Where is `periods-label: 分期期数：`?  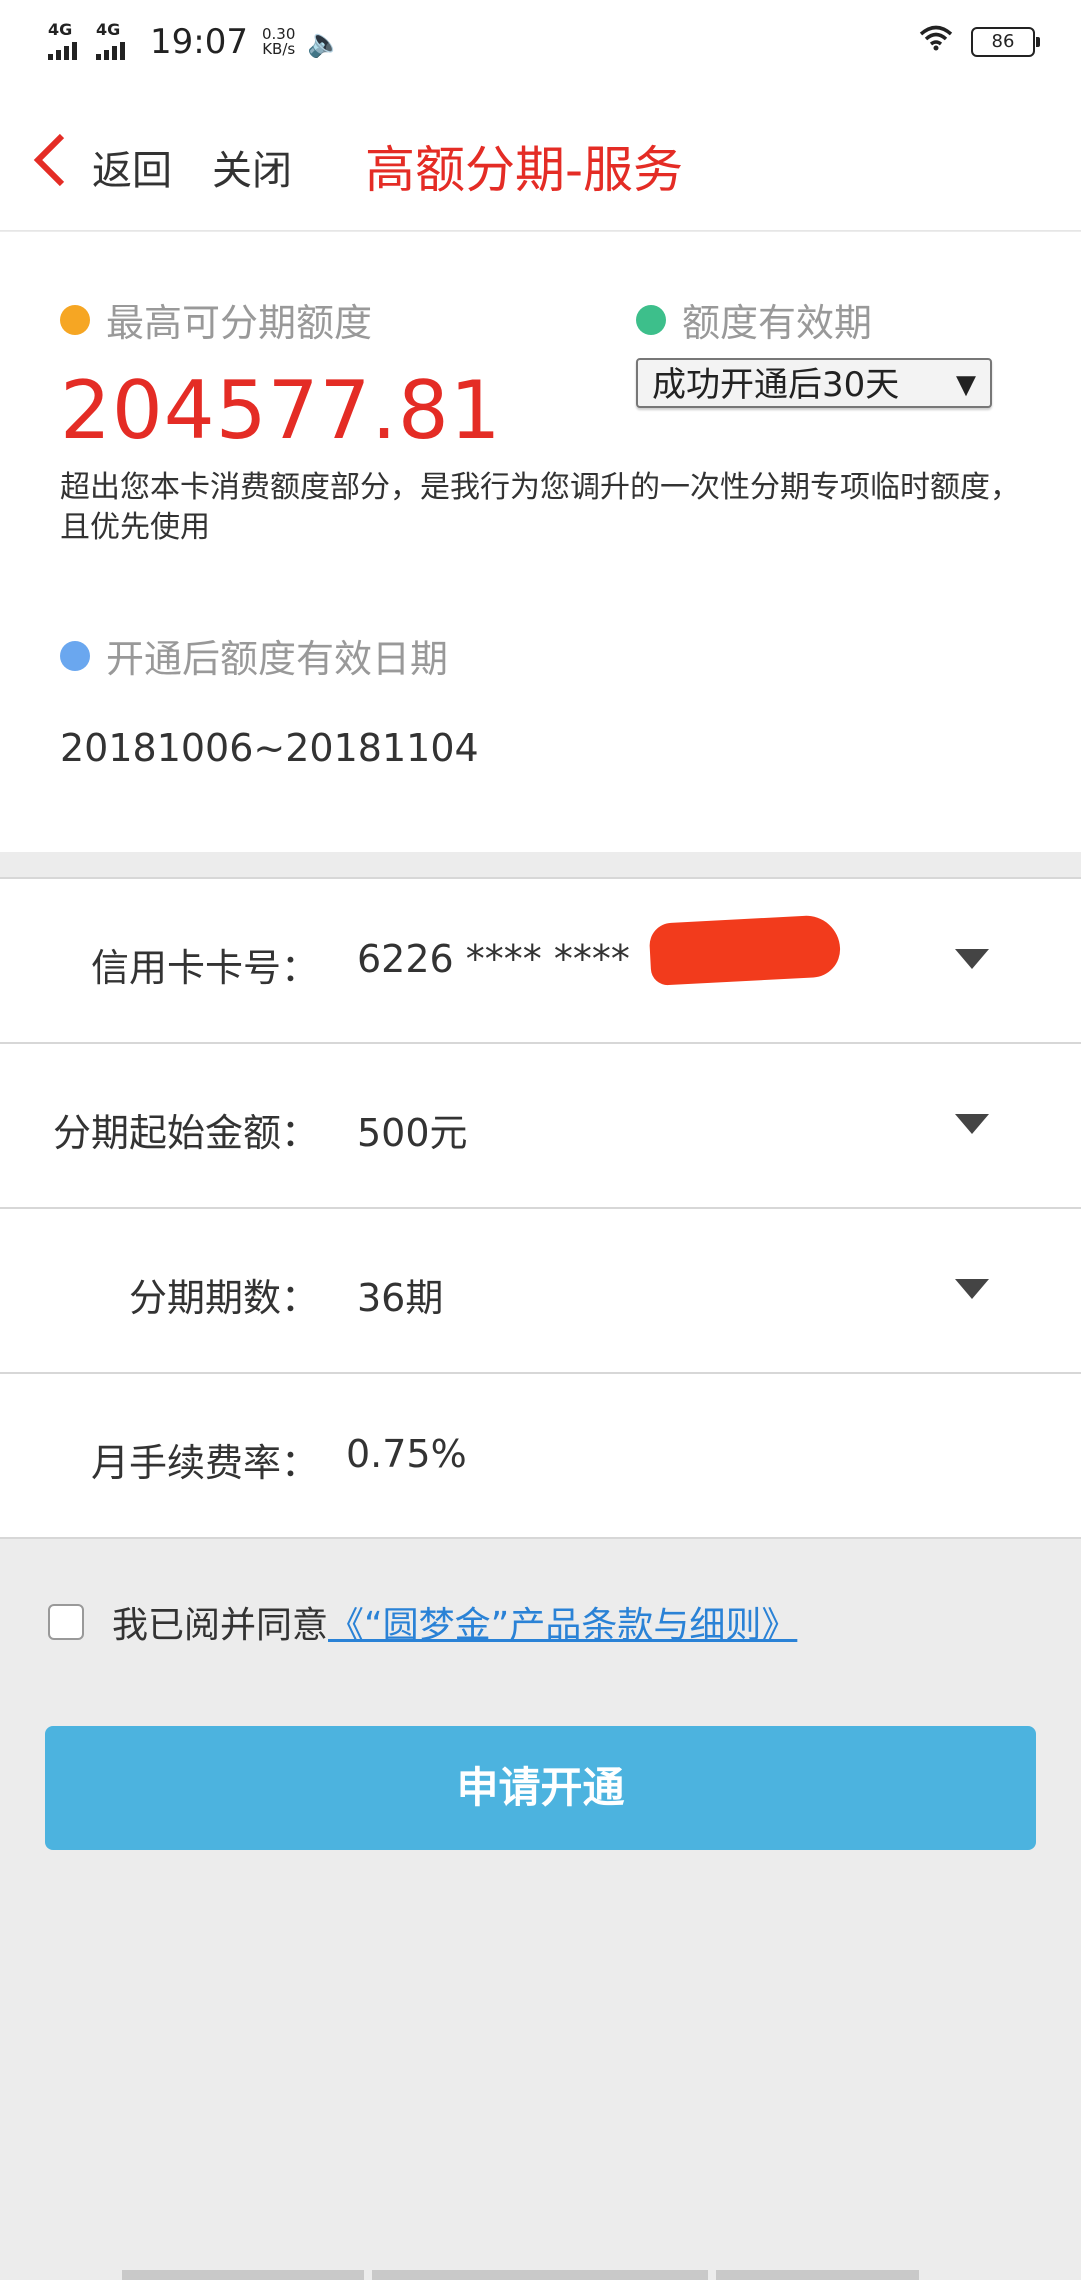 periods-label: 分期期数： is located at coordinates (223, 1298).